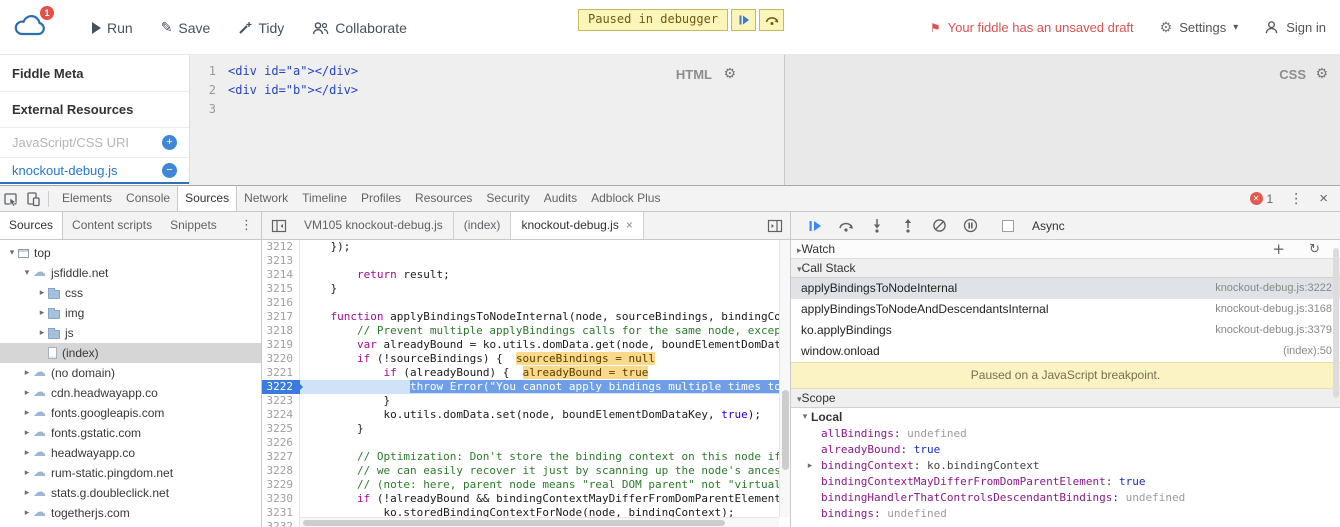 Image resolution: width=1340 pixels, height=527 pixels. Describe the element at coordinates (130, 433) in the screenshot. I see `tree-item-fonts-gstatic-com: ▸ ☁ fonts.gstatic.com` at that location.